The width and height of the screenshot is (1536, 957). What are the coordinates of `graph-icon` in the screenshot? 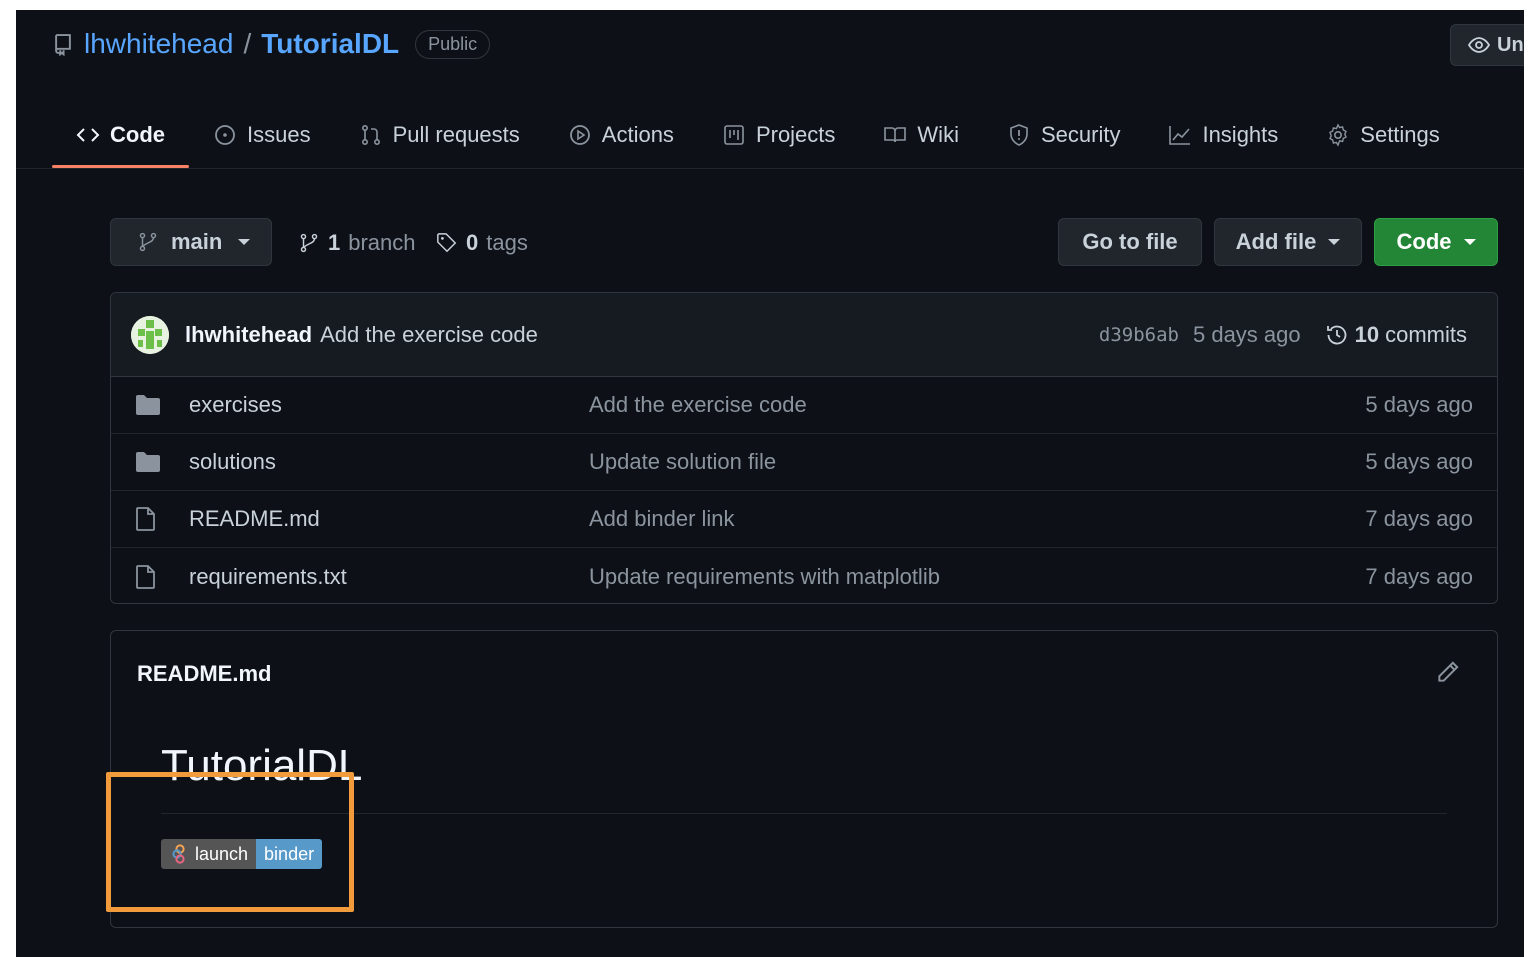 It's located at (1180, 135).